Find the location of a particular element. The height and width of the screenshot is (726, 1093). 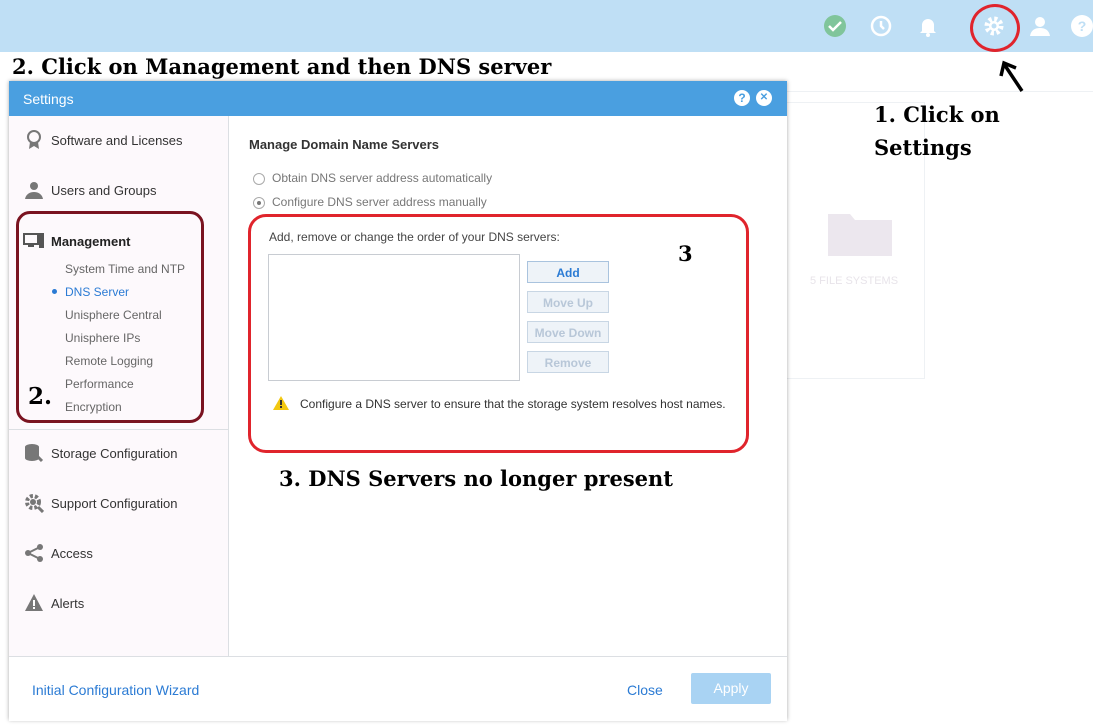

background-divider is located at coordinates (939, 91).